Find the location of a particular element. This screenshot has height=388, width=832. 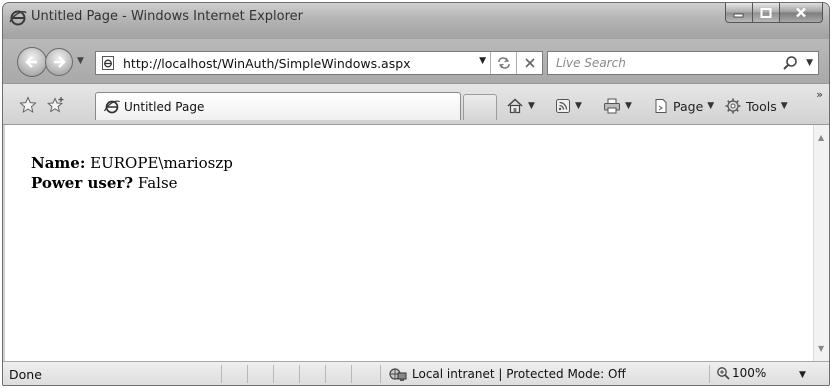

forward-icon is located at coordinates (60, 62).